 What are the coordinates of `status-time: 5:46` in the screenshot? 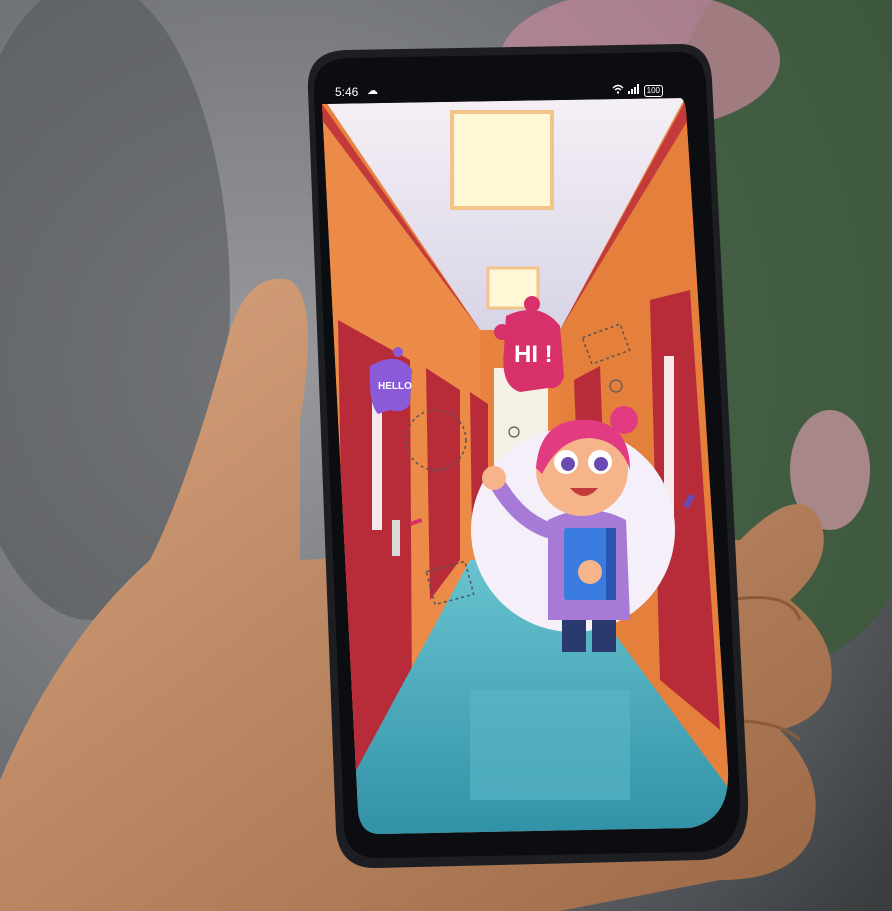 It's located at (347, 92).